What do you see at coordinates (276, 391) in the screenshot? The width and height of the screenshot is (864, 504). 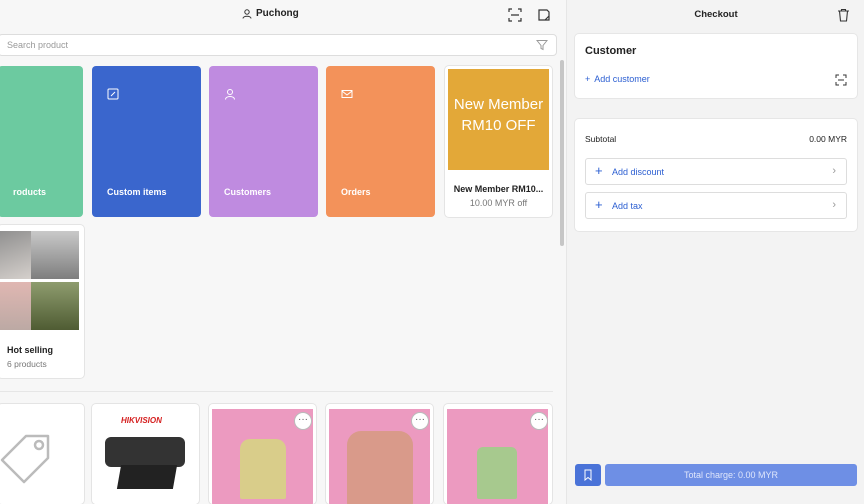 I see `divider` at bounding box center [276, 391].